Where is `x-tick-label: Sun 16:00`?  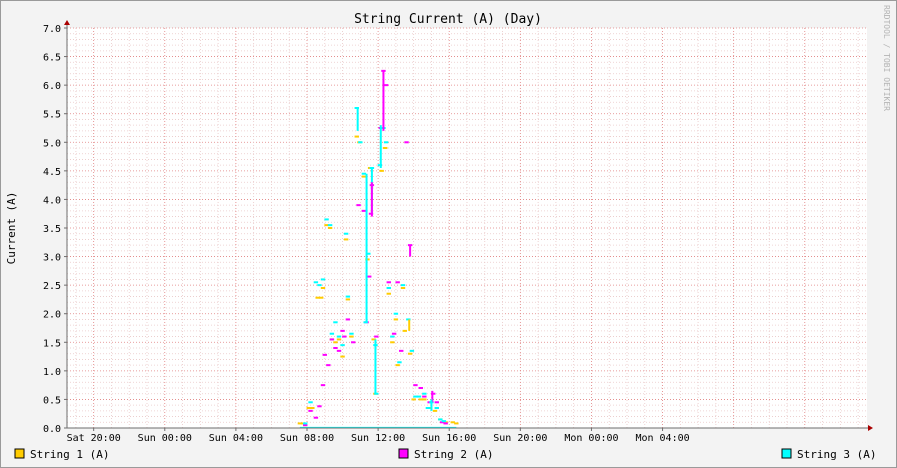
x-tick-label: Sun 16:00 is located at coordinates (449, 438).